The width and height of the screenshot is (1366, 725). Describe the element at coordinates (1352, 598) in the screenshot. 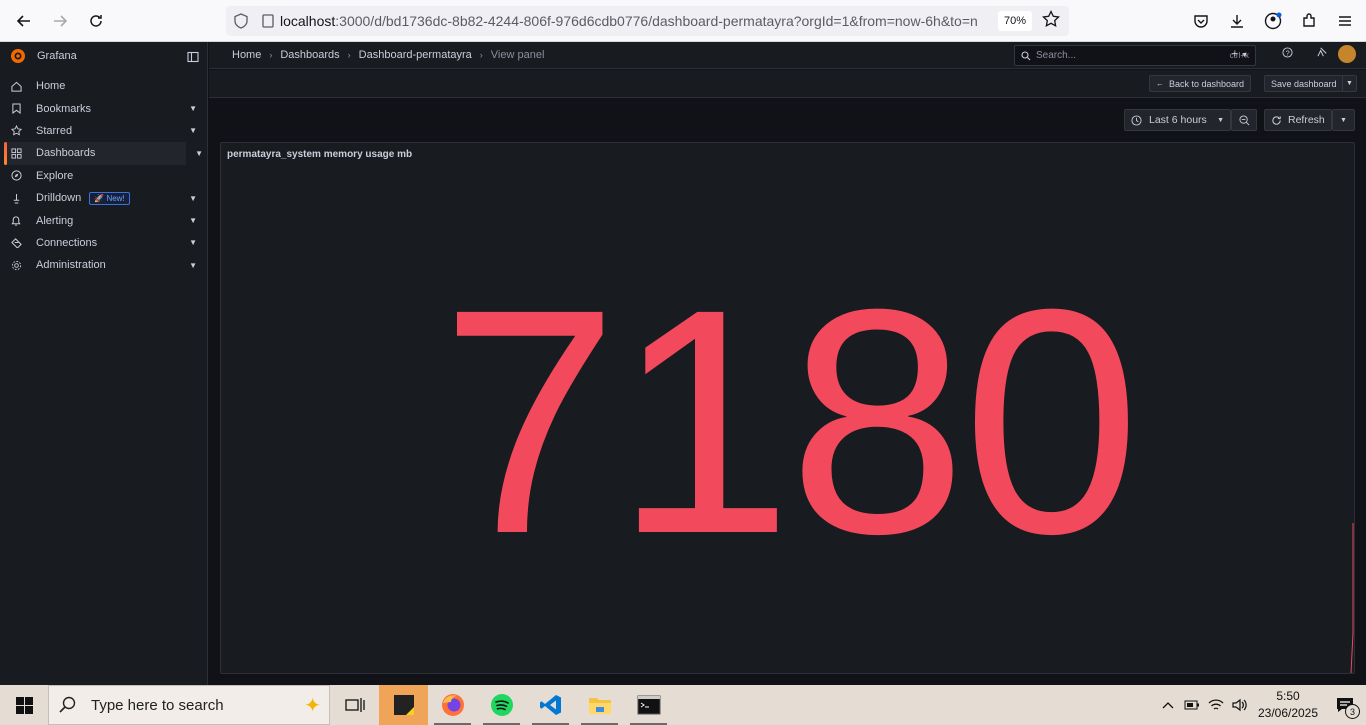

I see `sparkline` at that location.